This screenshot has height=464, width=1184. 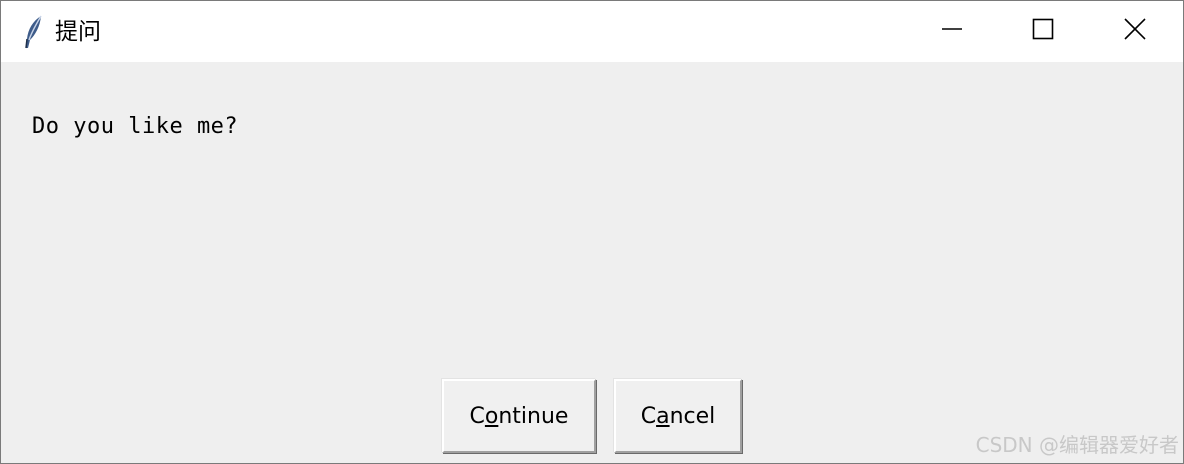 I want to click on continue-button-label: Continue, so click(x=519, y=416).